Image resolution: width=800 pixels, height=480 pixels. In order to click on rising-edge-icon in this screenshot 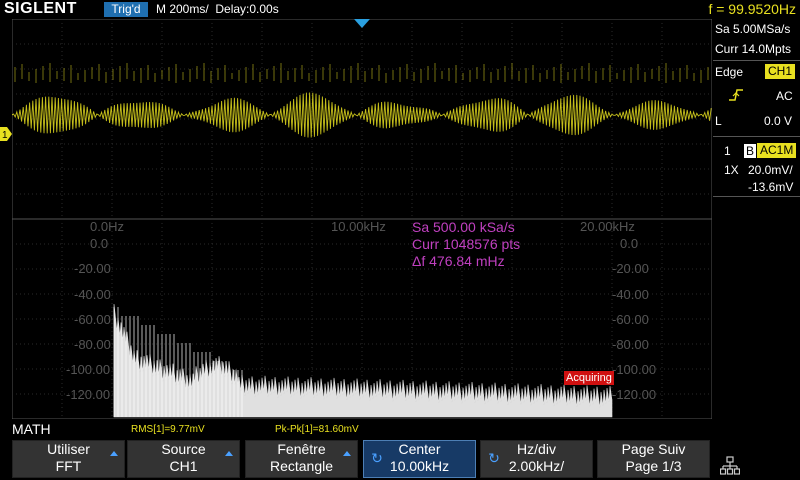, I will do `click(736, 95)`.